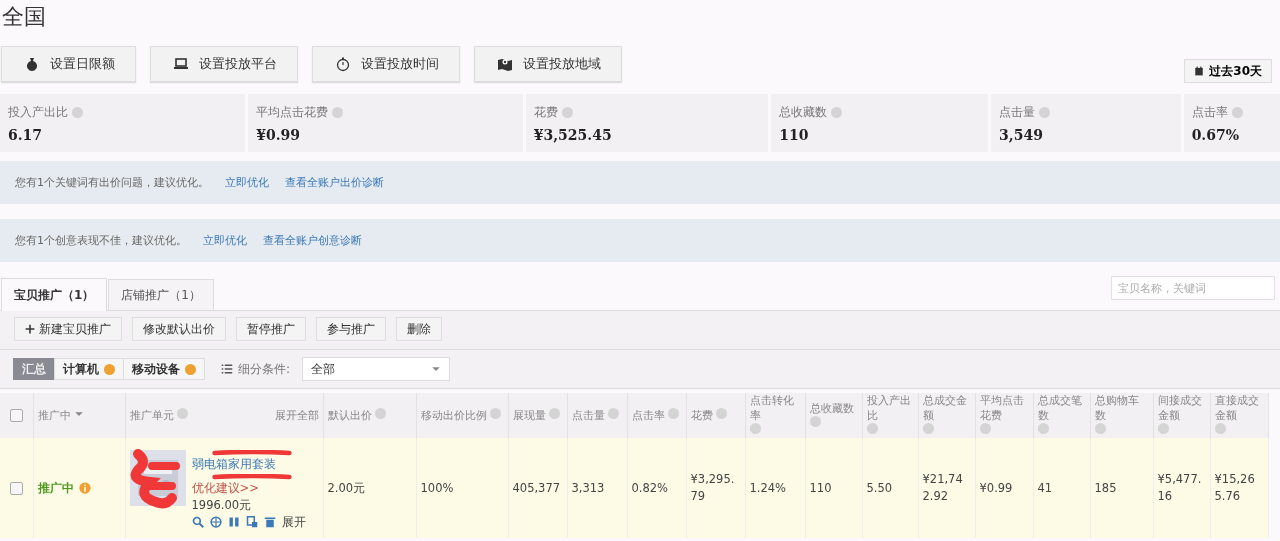  What do you see at coordinates (151, 415) in the screenshot?
I see `column-header: 推广单元` at bounding box center [151, 415].